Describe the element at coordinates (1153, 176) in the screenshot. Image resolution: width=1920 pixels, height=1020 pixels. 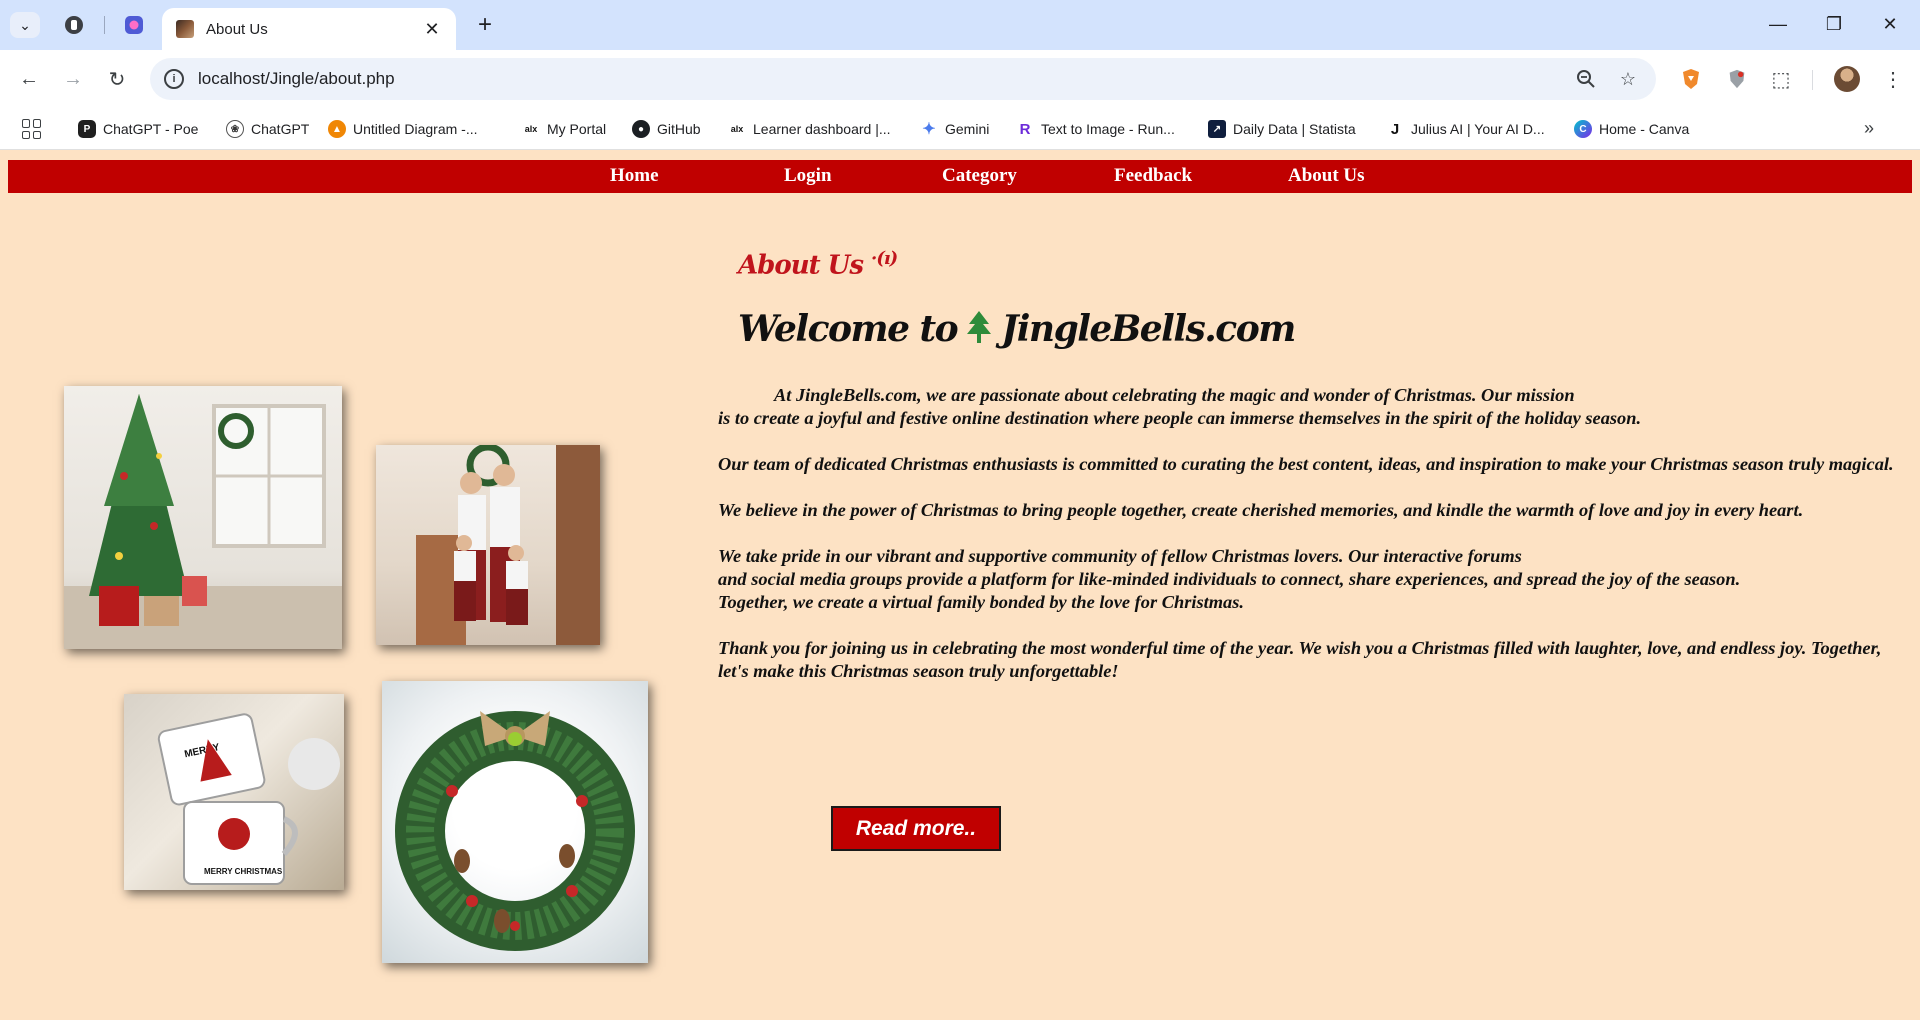
I see `nav-link-feedback: Feedback` at that location.